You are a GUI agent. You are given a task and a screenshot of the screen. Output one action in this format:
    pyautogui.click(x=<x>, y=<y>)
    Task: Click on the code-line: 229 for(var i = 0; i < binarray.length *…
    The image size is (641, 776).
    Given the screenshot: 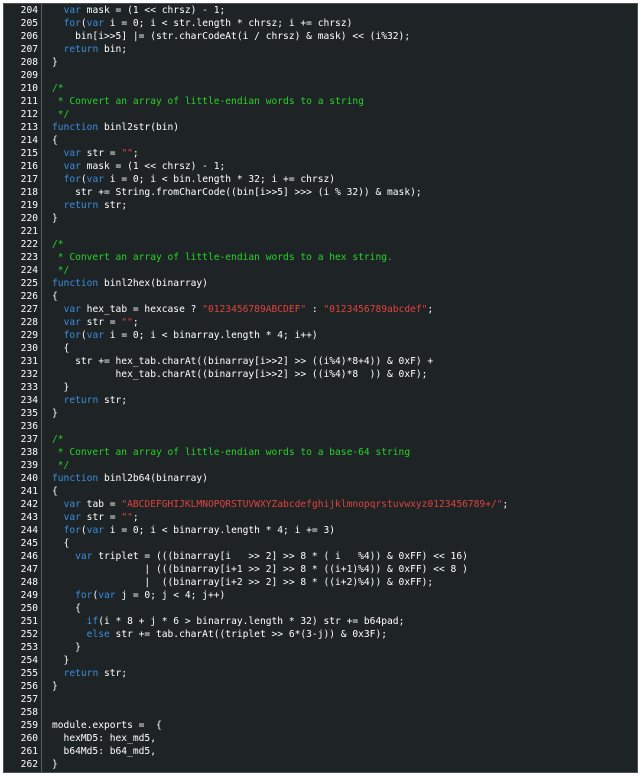 What is the action you would take?
    pyautogui.click(x=320, y=335)
    